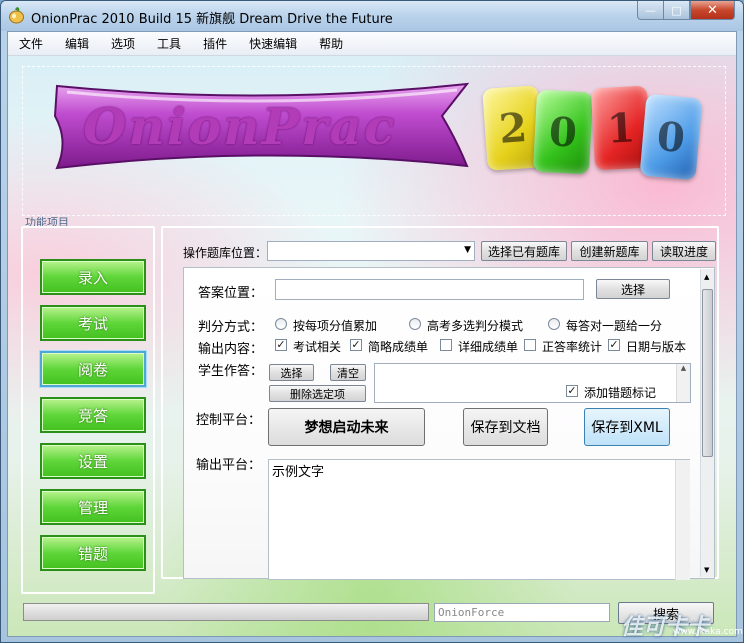  I want to click on maximize-icon: □, so click(676, 10).